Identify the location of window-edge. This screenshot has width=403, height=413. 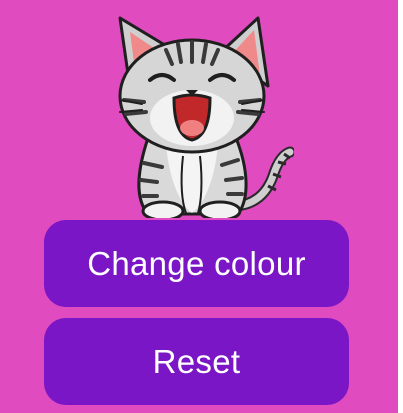
(400, 206).